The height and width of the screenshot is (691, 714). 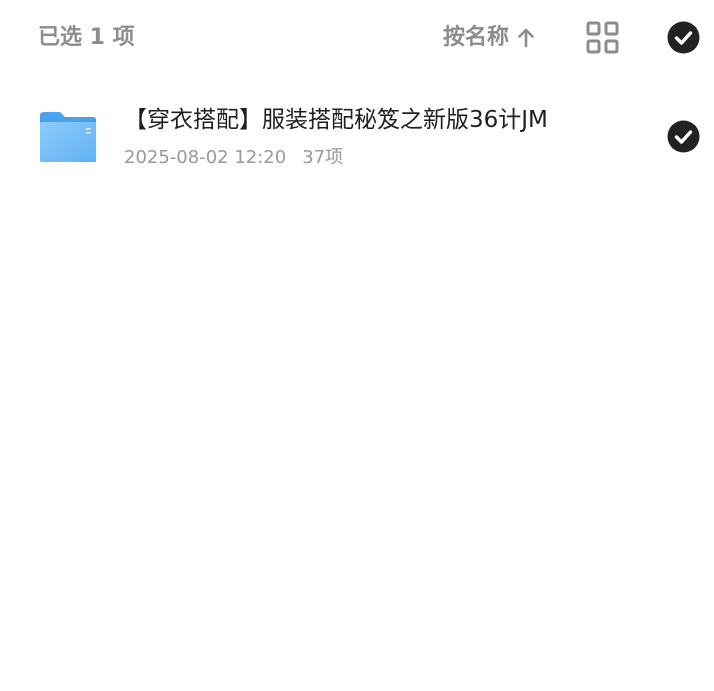 I want to click on file-meta: 2025-08-02 12:20 37项, so click(x=233, y=158).